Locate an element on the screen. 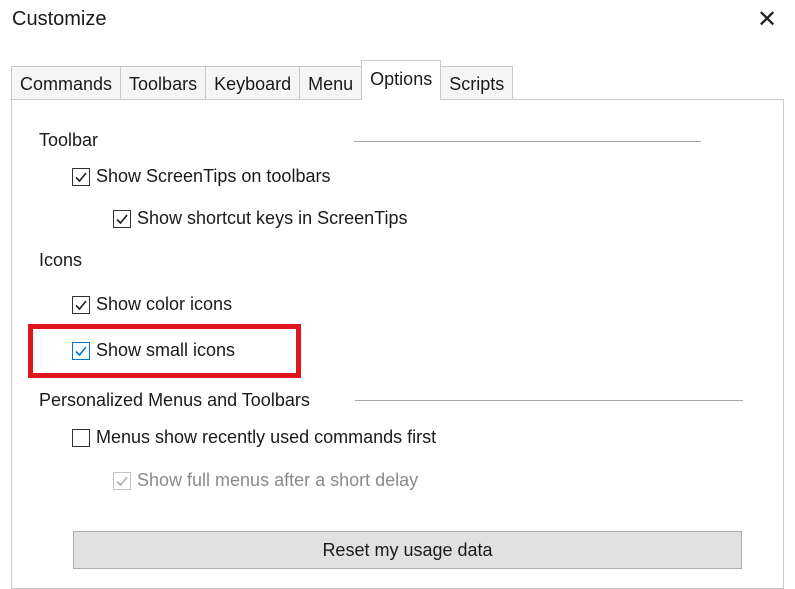 This screenshot has width=795, height=589. tab-menu: Menu is located at coordinates (331, 83).